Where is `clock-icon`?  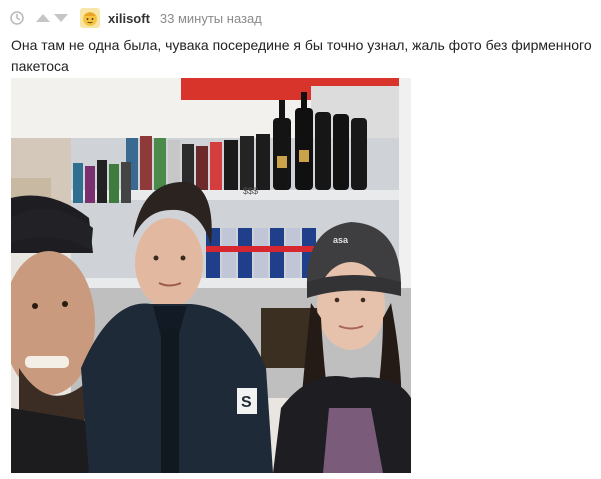 clock-icon is located at coordinates (17, 18).